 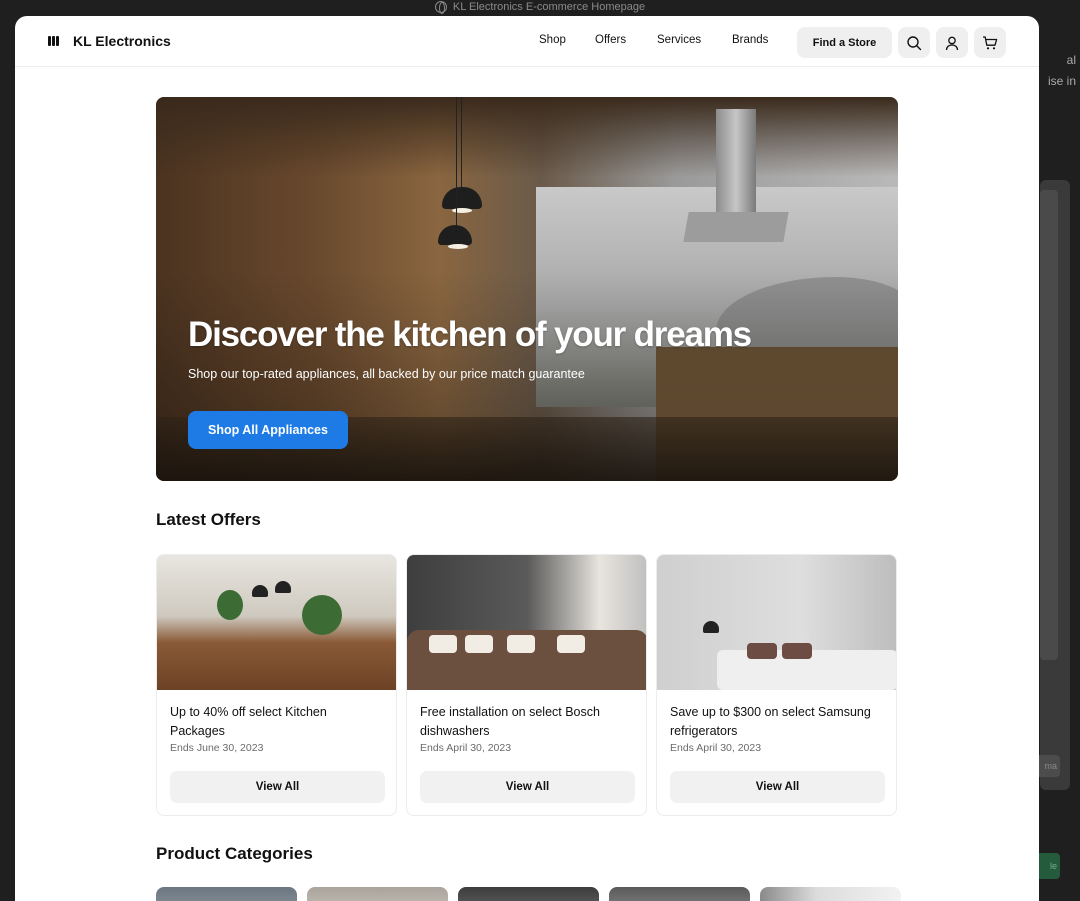 I want to click on browser-title-bar: KL Electronics E-commerce Homepage, so click(x=540, y=7).